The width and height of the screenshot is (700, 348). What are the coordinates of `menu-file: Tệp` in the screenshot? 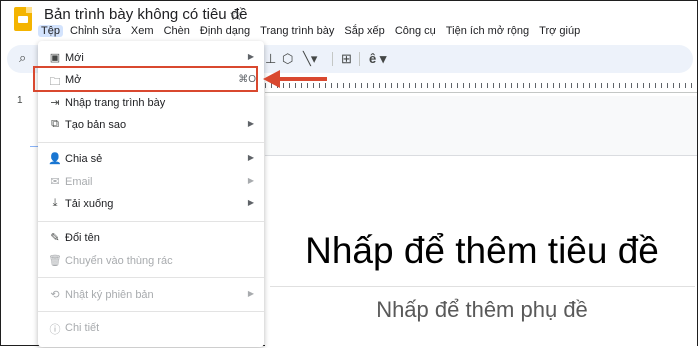 It's located at (50, 31).